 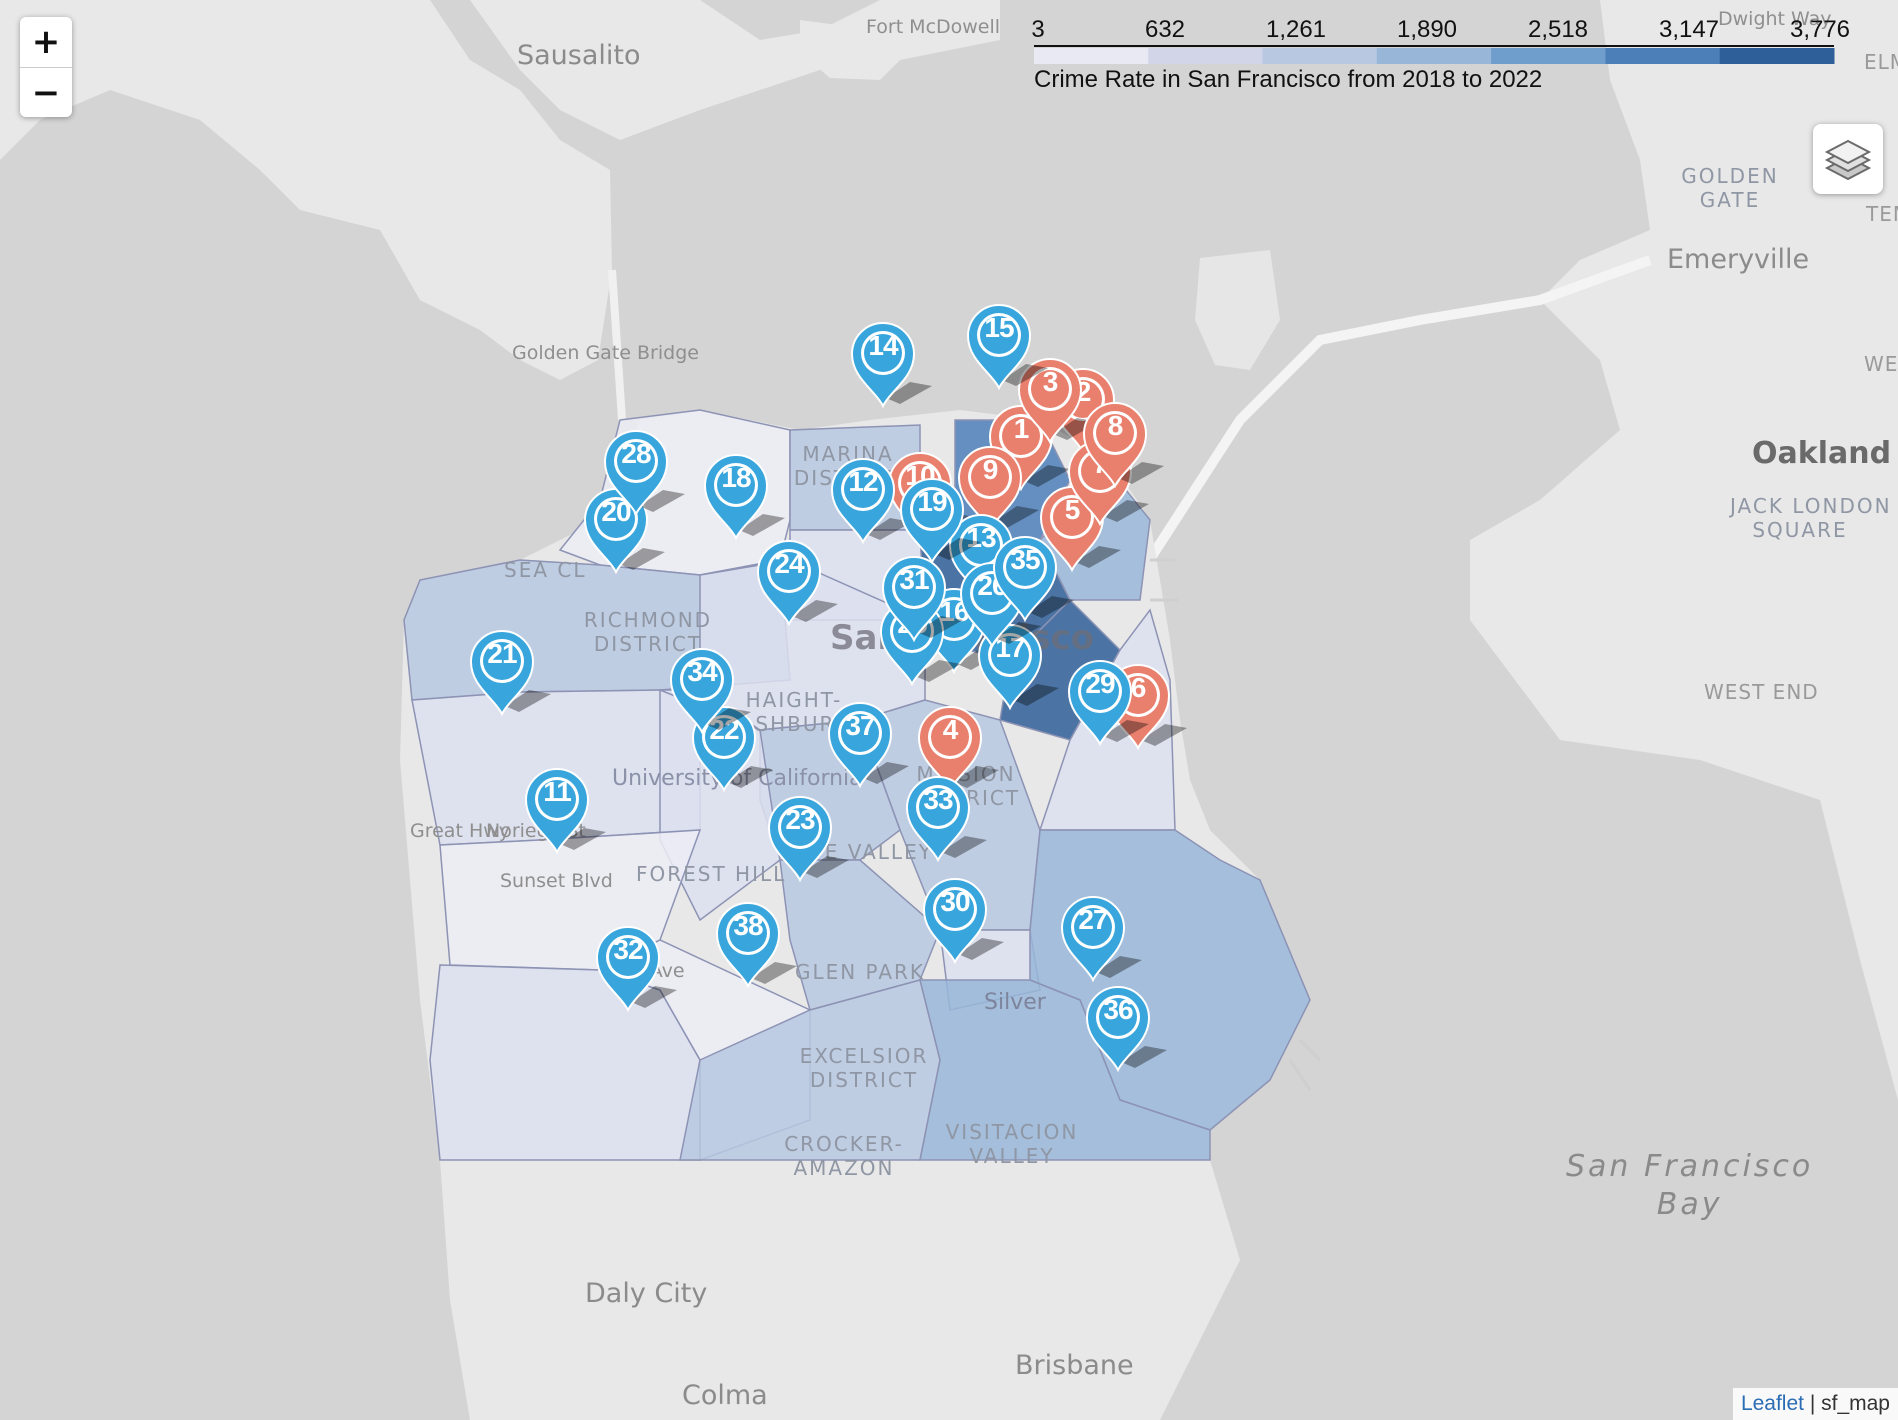 What do you see at coordinates (920, 596) in the screenshot?
I see `map-marker-31: 31` at bounding box center [920, 596].